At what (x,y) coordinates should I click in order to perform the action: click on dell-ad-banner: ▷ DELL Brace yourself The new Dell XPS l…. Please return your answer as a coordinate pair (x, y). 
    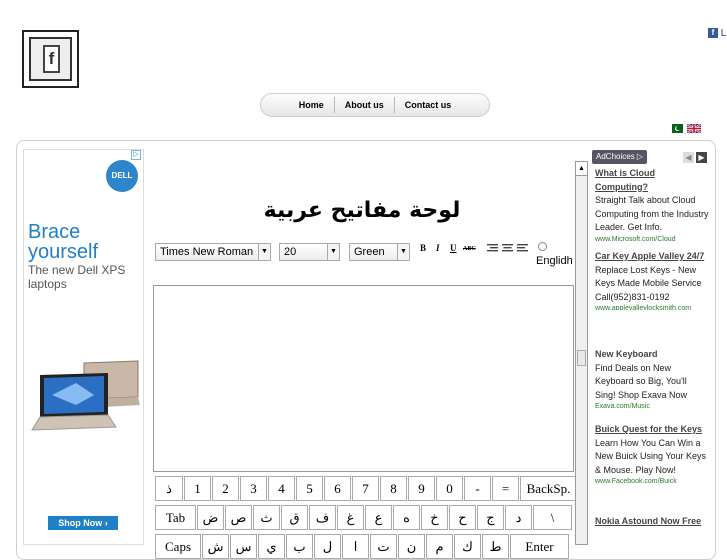
    Looking at the image, I should click on (83, 347).